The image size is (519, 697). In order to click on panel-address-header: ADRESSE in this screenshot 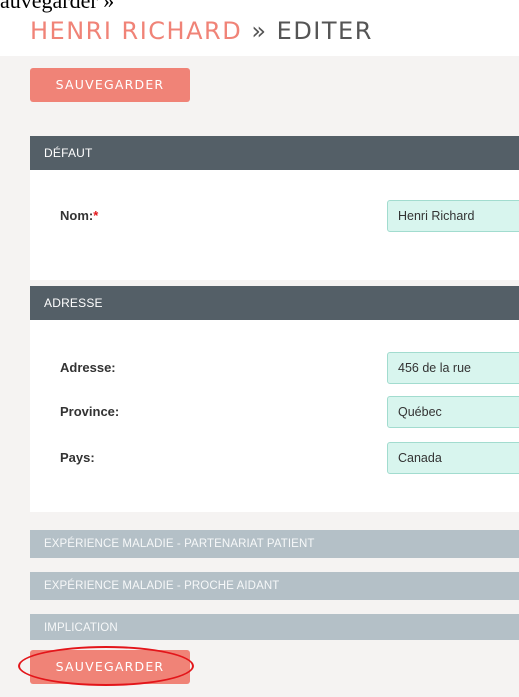, I will do `click(274, 303)`.